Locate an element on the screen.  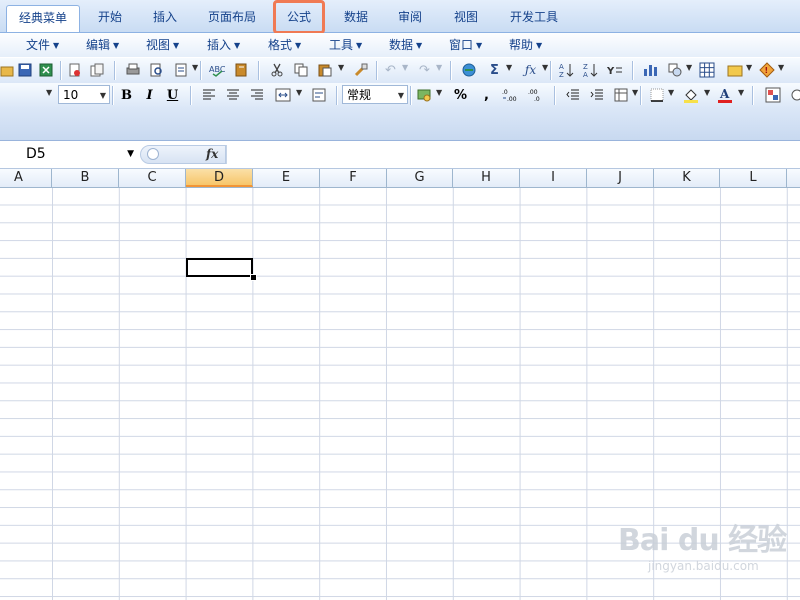
tab-developer: 开发工具 is located at coordinates (534, 17).